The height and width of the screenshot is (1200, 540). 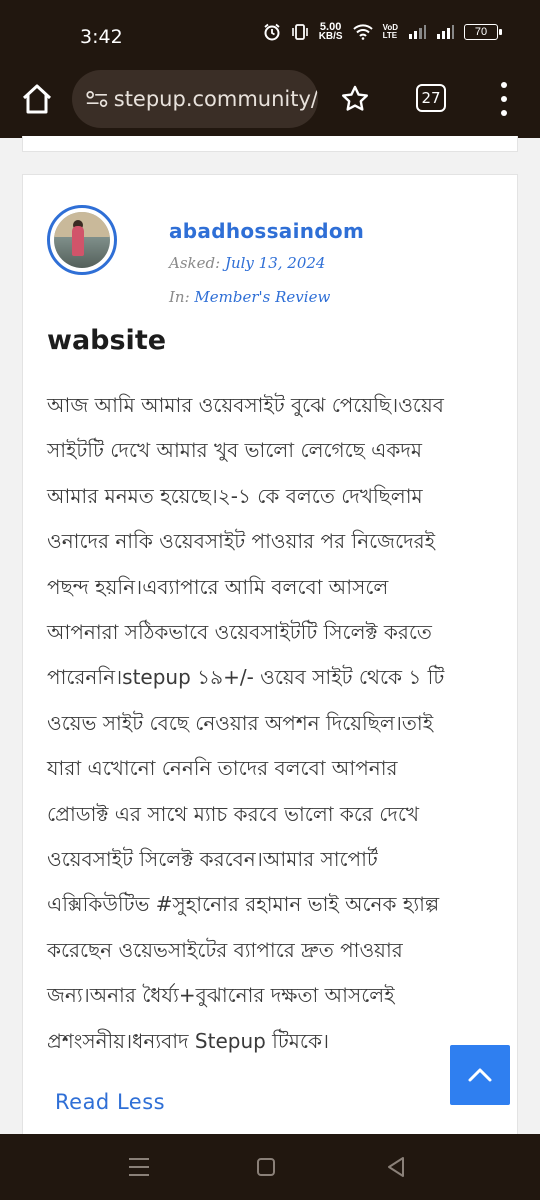 I want to click on category-line: In: Member's Review, so click(x=249, y=297).